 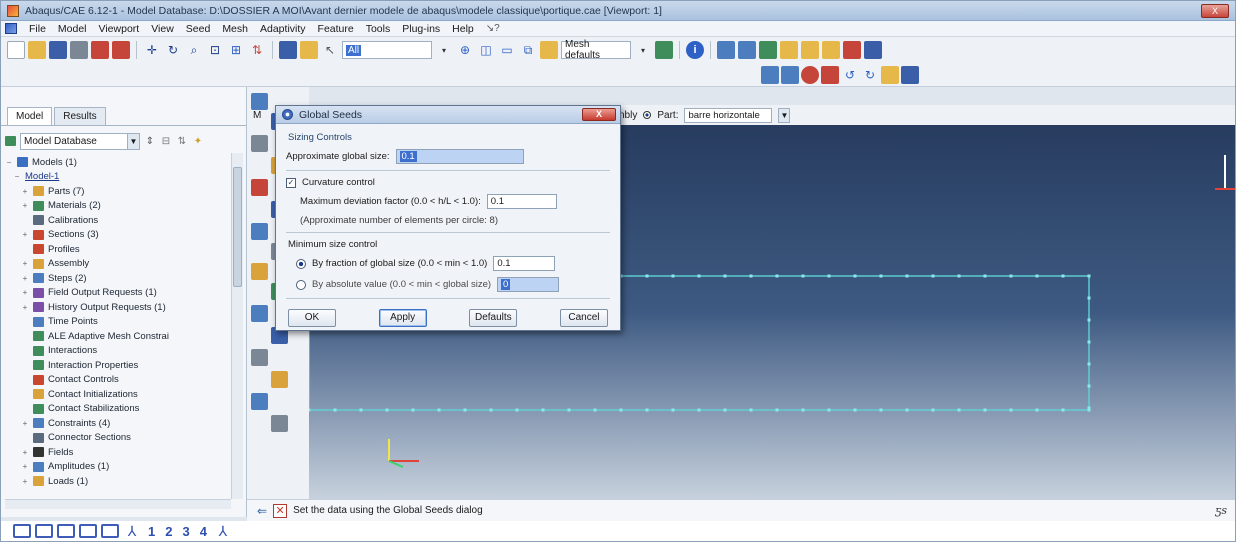 What do you see at coordinates (330, 50) in the screenshot?
I see `arrow-select-icon: ↖` at bounding box center [330, 50].